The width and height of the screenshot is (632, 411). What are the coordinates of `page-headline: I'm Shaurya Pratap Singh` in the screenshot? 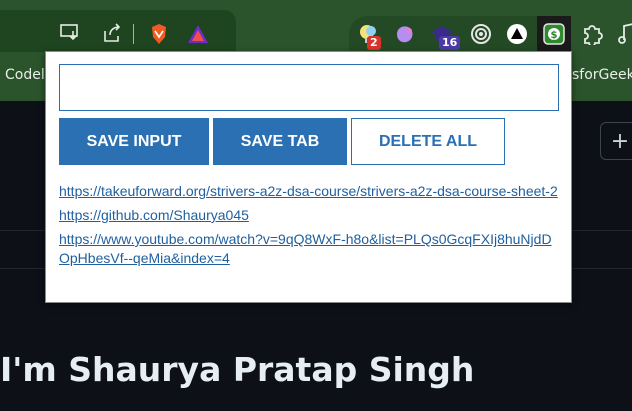 It's located at (237, 369).